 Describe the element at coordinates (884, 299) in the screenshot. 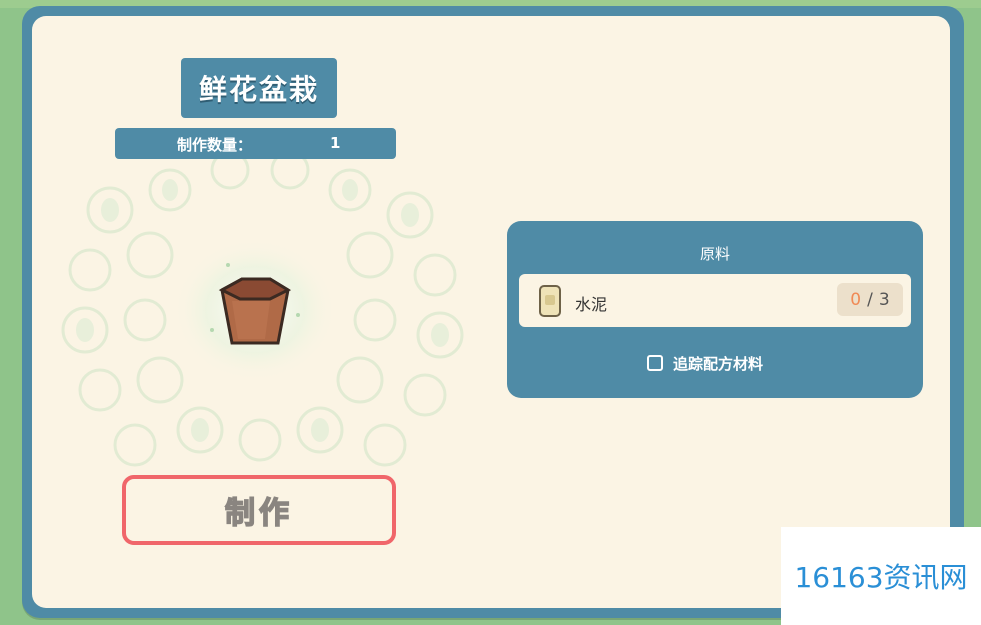

I see `material-need-count: 3` at that location.